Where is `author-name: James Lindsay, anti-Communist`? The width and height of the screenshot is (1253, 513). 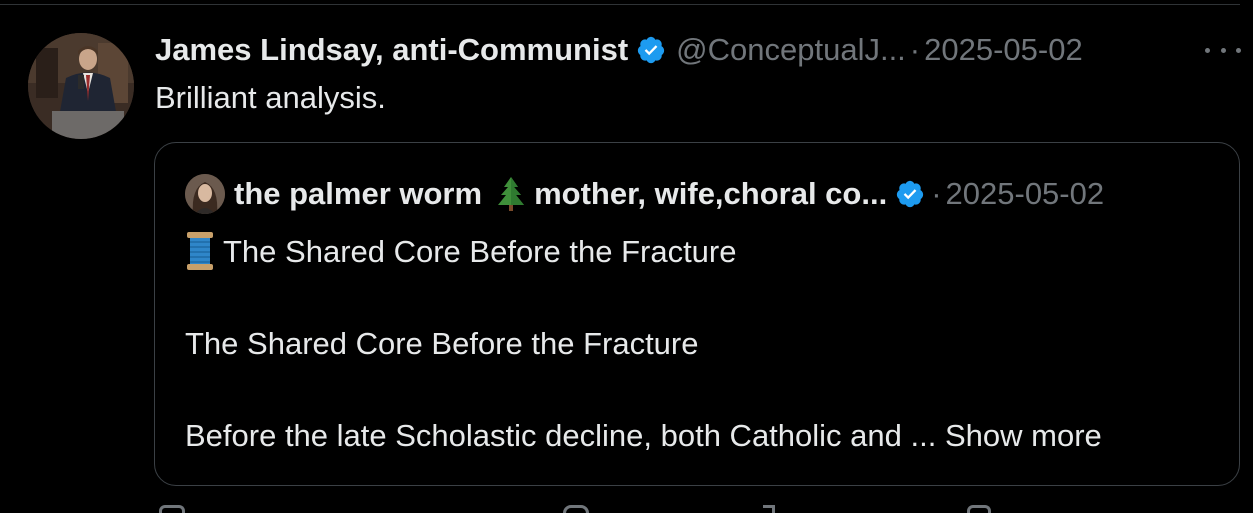 author-name: James Lindsay, anti-Communist is located at coordinates (391, 50).